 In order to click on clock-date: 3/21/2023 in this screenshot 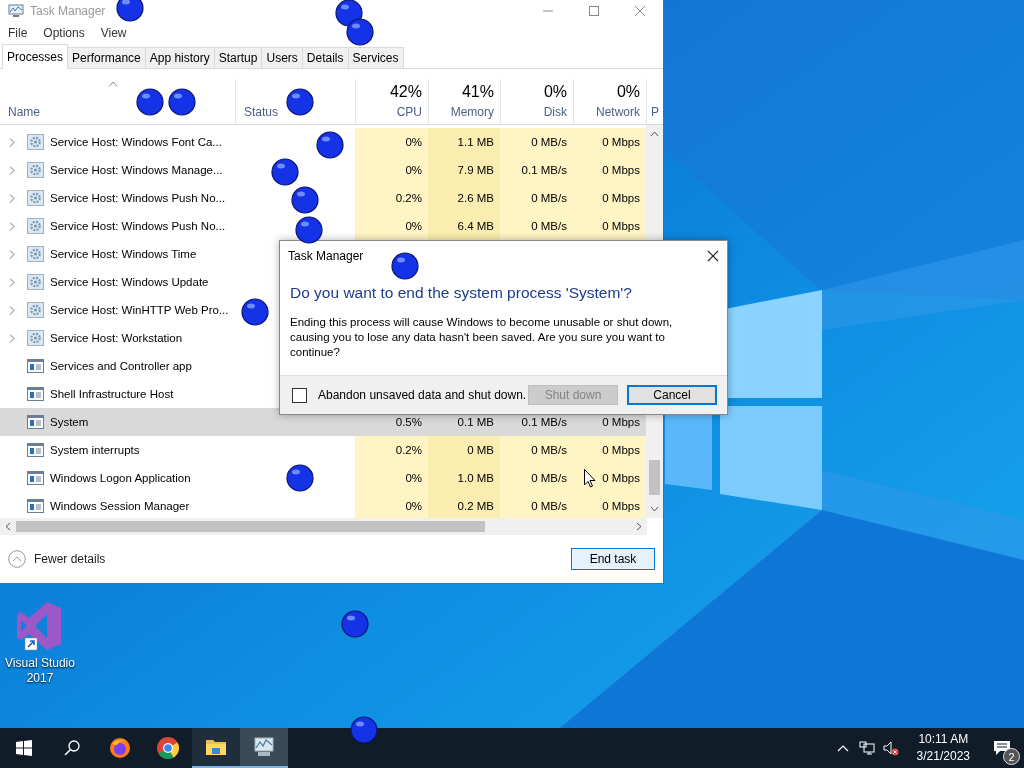, I will do `click(943, 756)`.